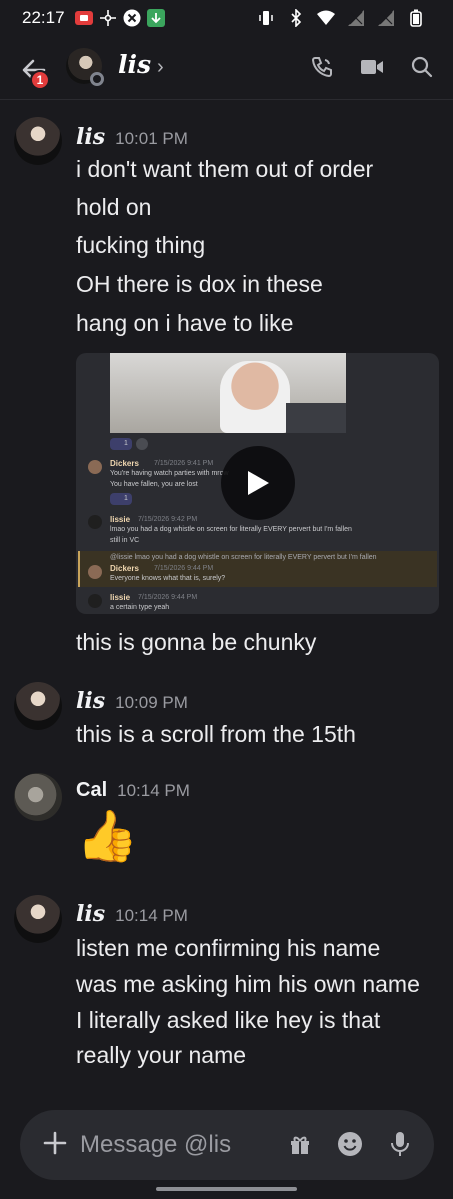 The image size is (453, 1199). I want to click on video-frame, so click(228, 393).